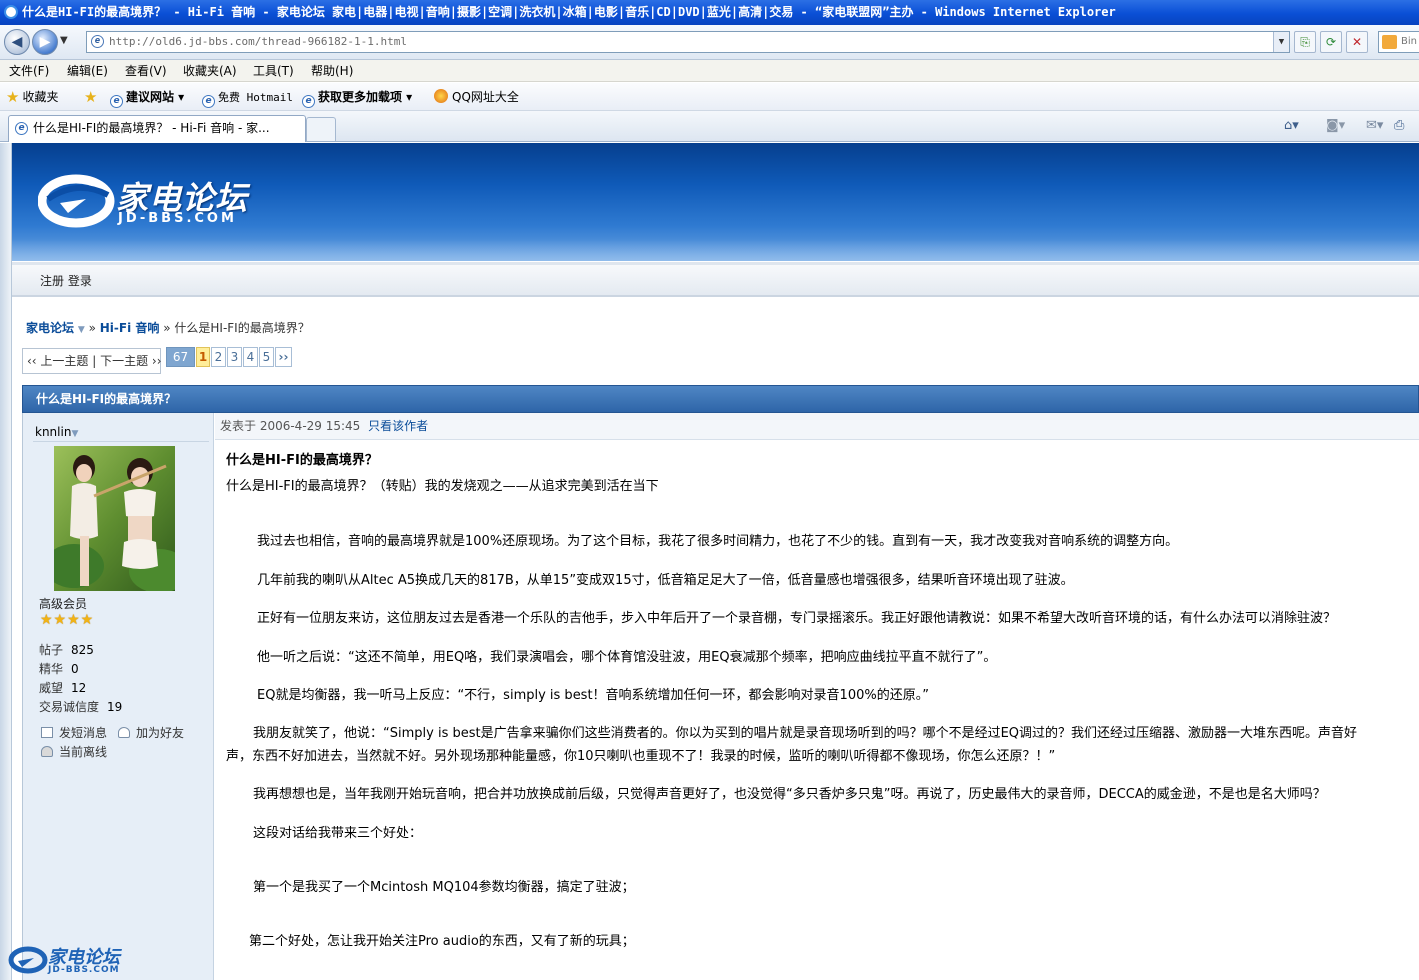  What do you see at coordinates (720, 399) in the screenshot?
I see `post-header: 什么是HI-FI的最高境界？` at bounding box center [720, 399].